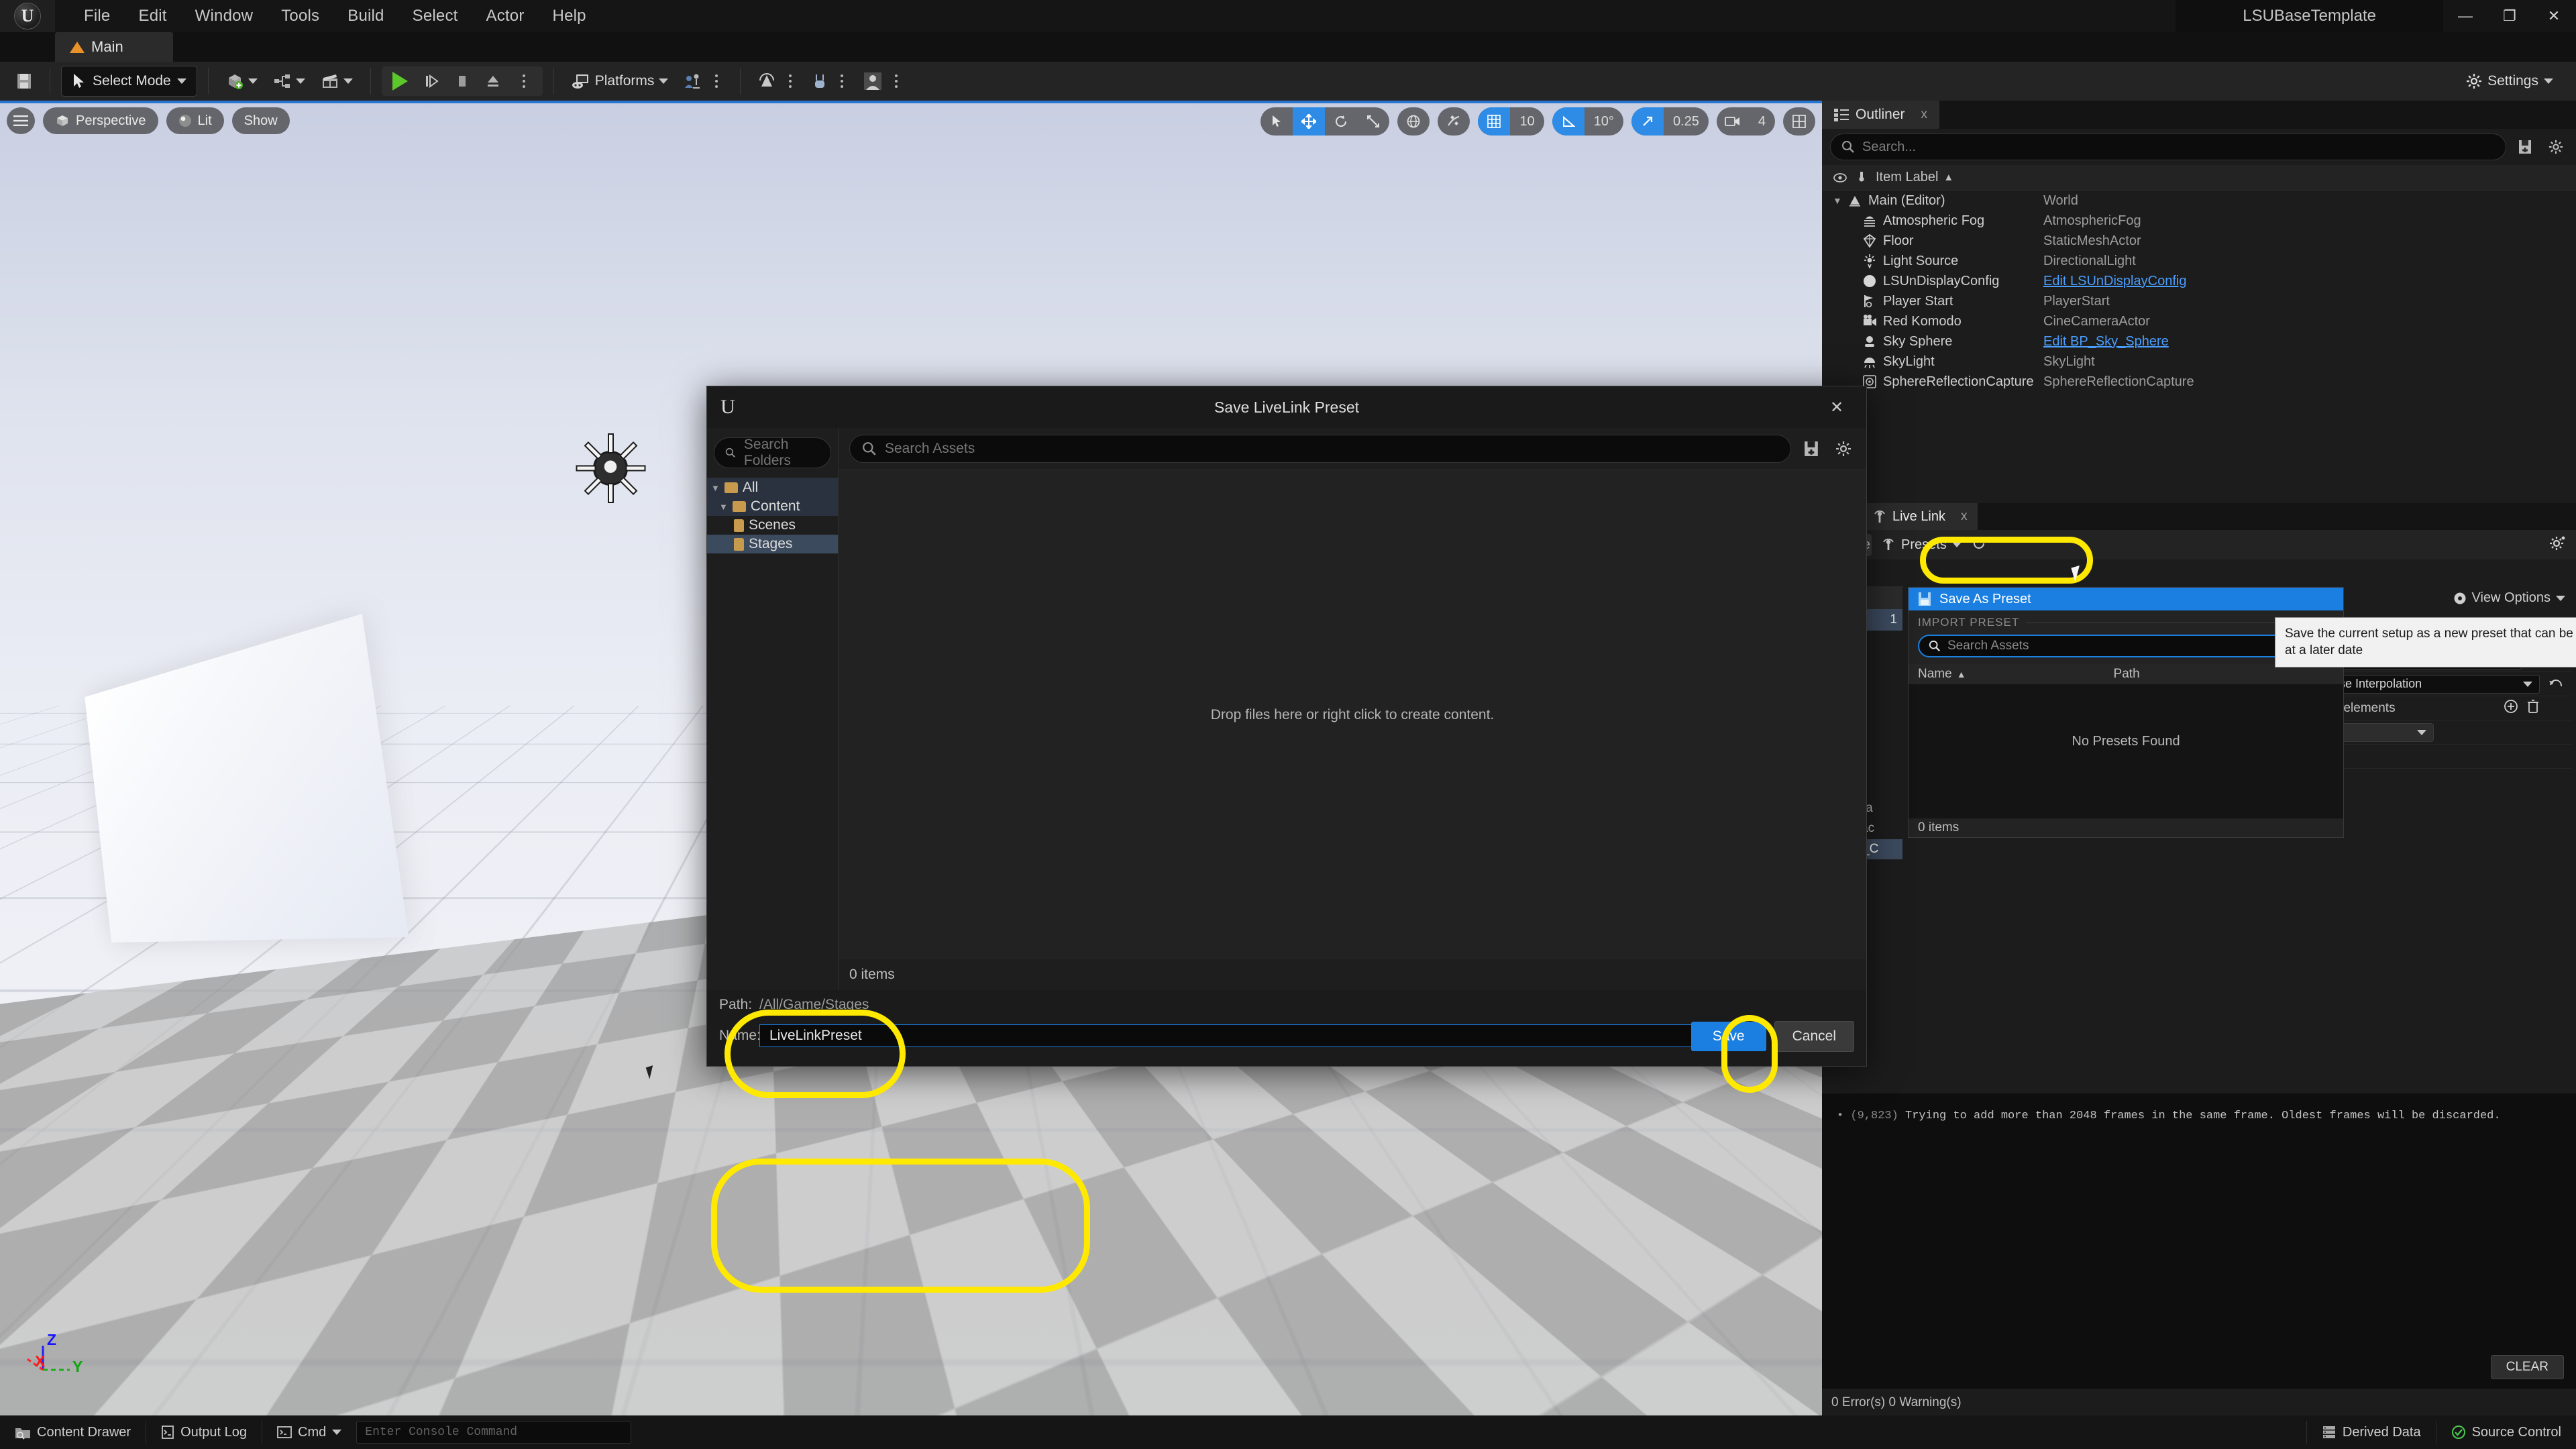  I want to click on menu-select: Select, so click(435, 16).